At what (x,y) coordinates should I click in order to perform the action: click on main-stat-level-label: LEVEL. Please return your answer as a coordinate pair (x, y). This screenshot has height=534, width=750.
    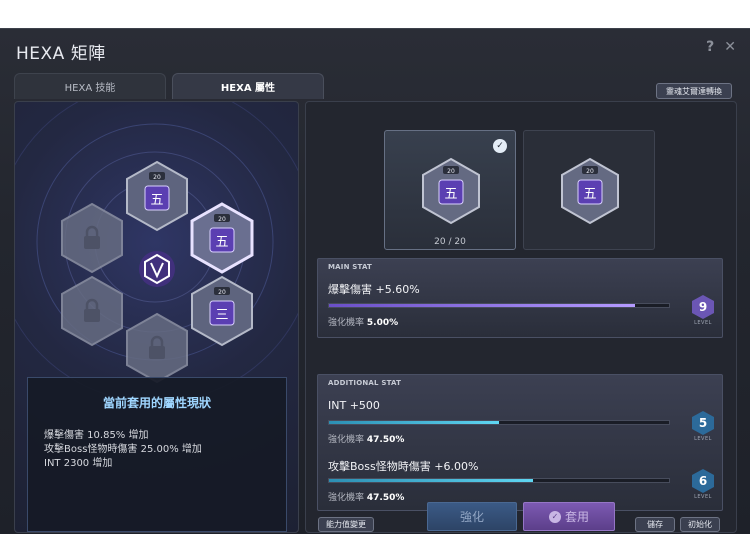
    Looking at the image, I should click on (703, 323).